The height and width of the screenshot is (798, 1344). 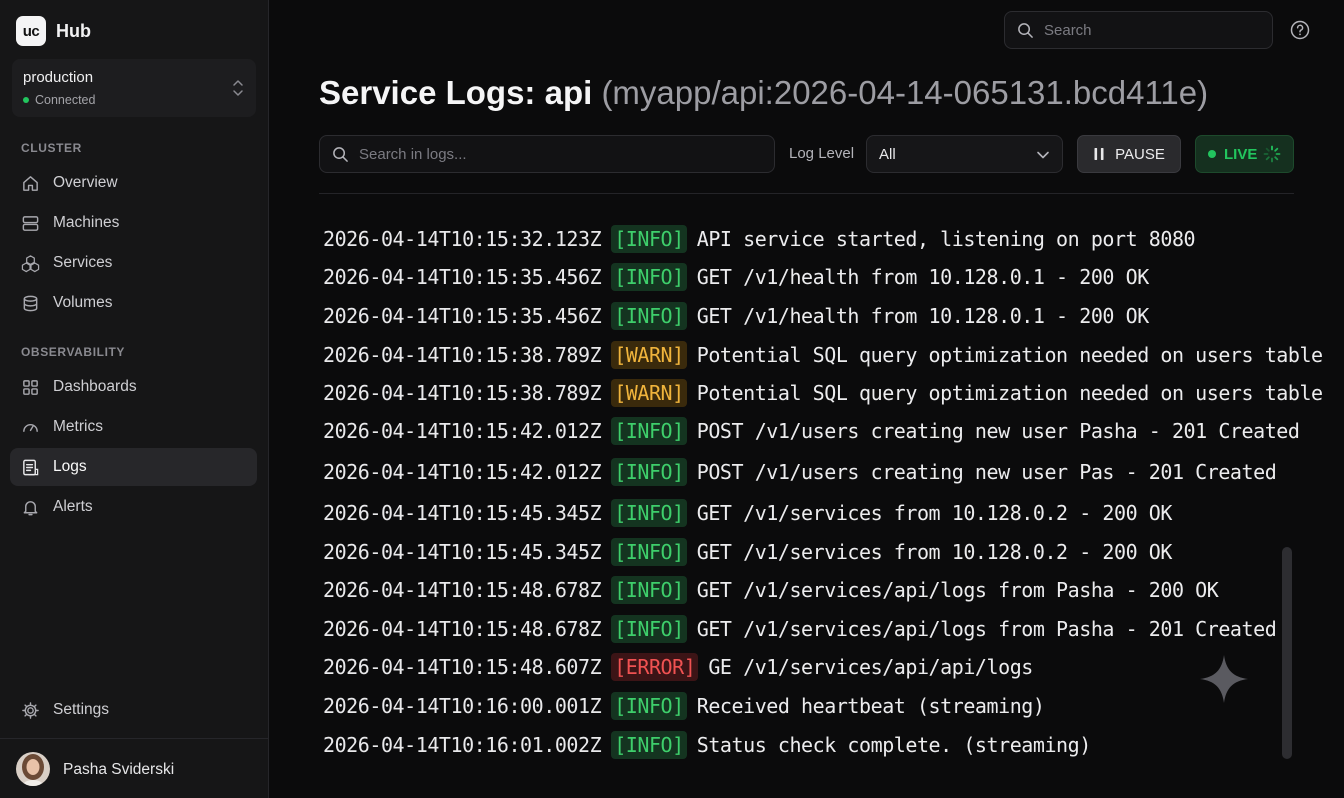 What do you see at coordinates (133, 263) in the screenshot?
I see `sidebar-item-services: Services` at bounding box center [133, 263].